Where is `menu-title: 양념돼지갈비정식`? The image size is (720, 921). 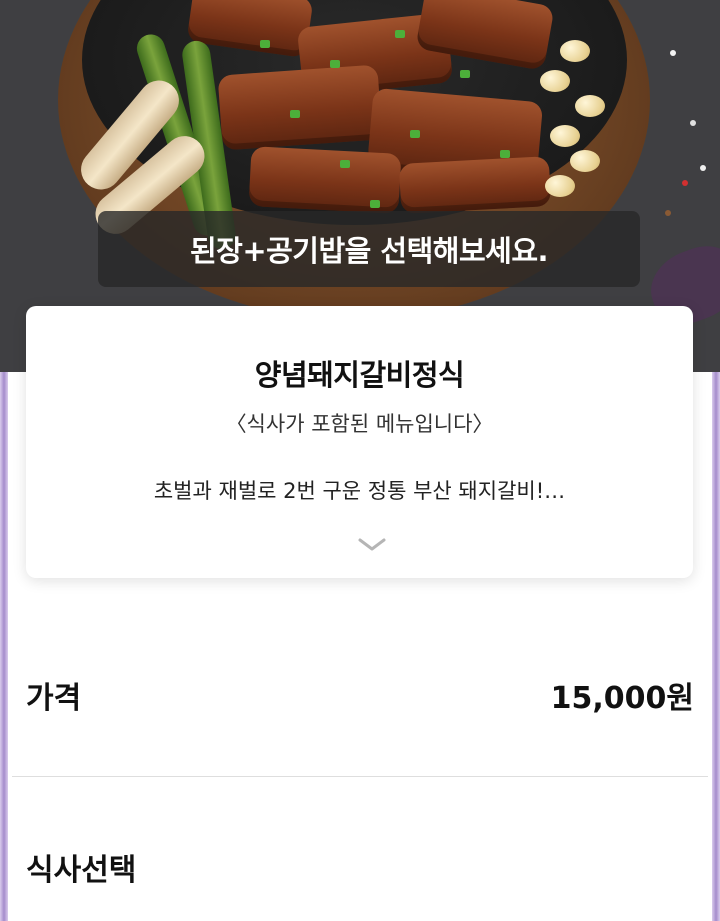
menu-title: 양념돼지갈비정식 is located at coordinates (359, 375).